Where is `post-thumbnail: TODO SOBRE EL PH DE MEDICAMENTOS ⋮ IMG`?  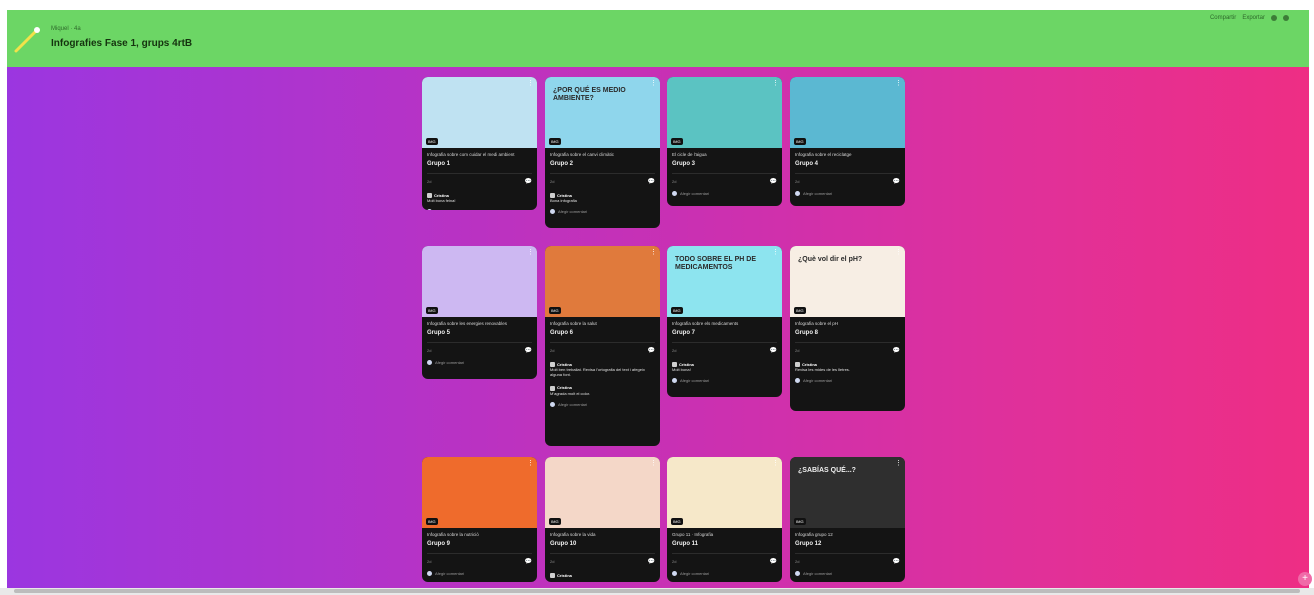
post-thumbnail: TODO SOBRE EL PH DE MEDICAMENTOS ⋮ IMG is located at coordinates (724, 281).